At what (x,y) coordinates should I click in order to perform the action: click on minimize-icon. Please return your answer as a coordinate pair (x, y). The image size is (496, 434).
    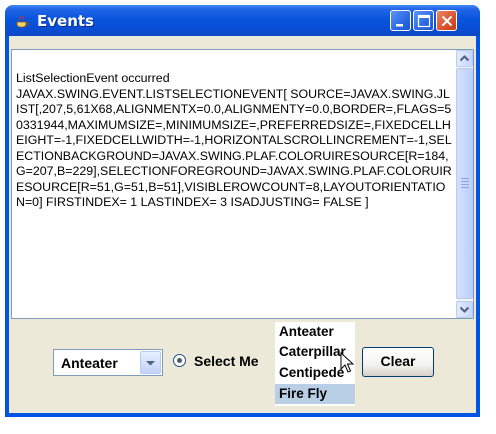
    Looking at the image, I should click on (399, 25).